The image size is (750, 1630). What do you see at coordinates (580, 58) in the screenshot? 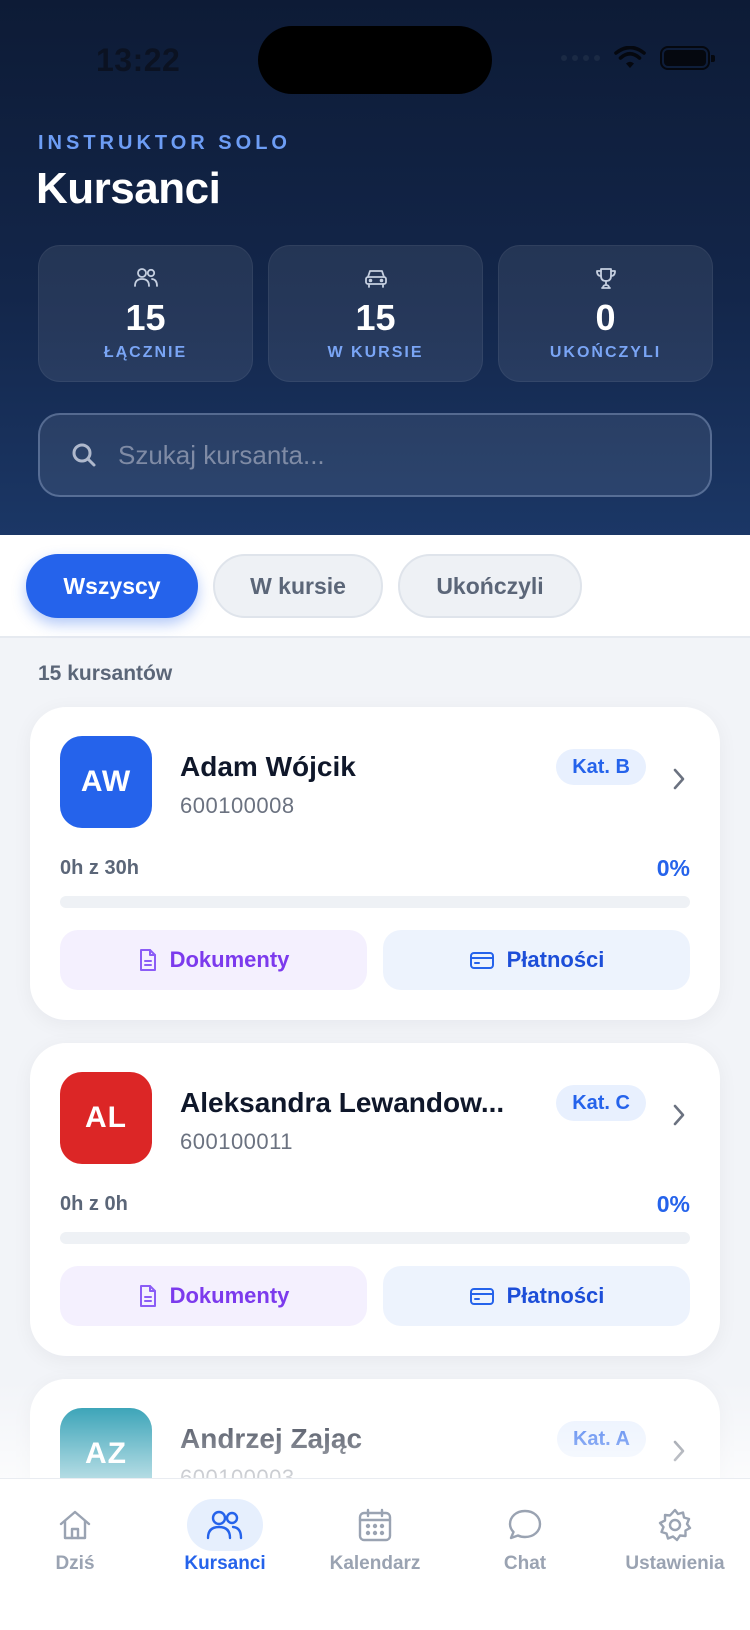
I see `cellular-signal-icon` at bounding box center [580, 58].